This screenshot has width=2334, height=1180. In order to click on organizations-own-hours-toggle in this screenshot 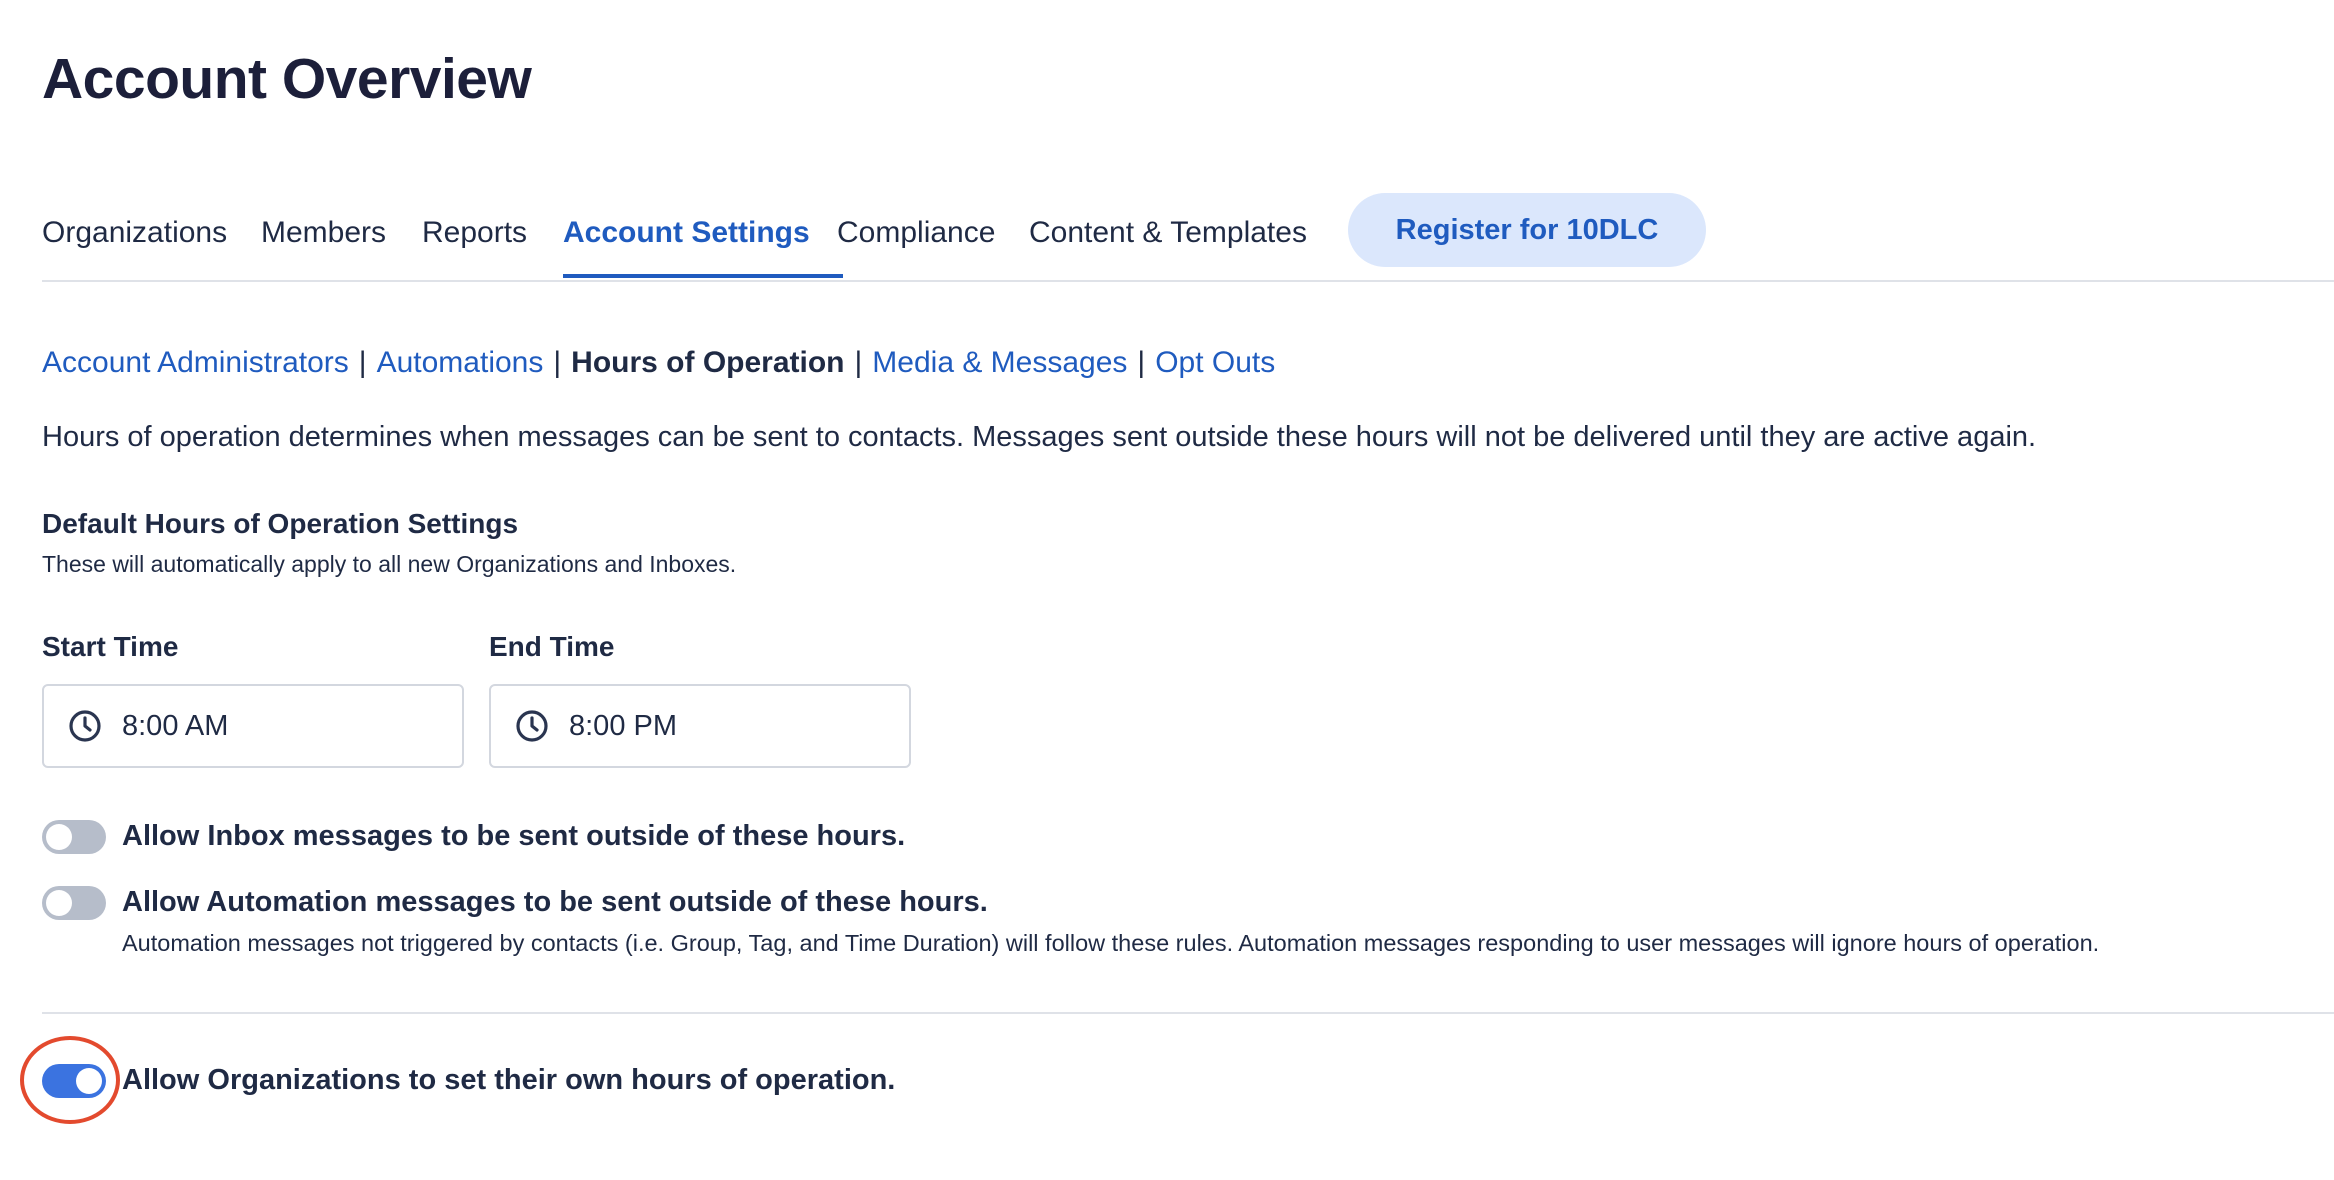, I will do `click(74, 1081)`.